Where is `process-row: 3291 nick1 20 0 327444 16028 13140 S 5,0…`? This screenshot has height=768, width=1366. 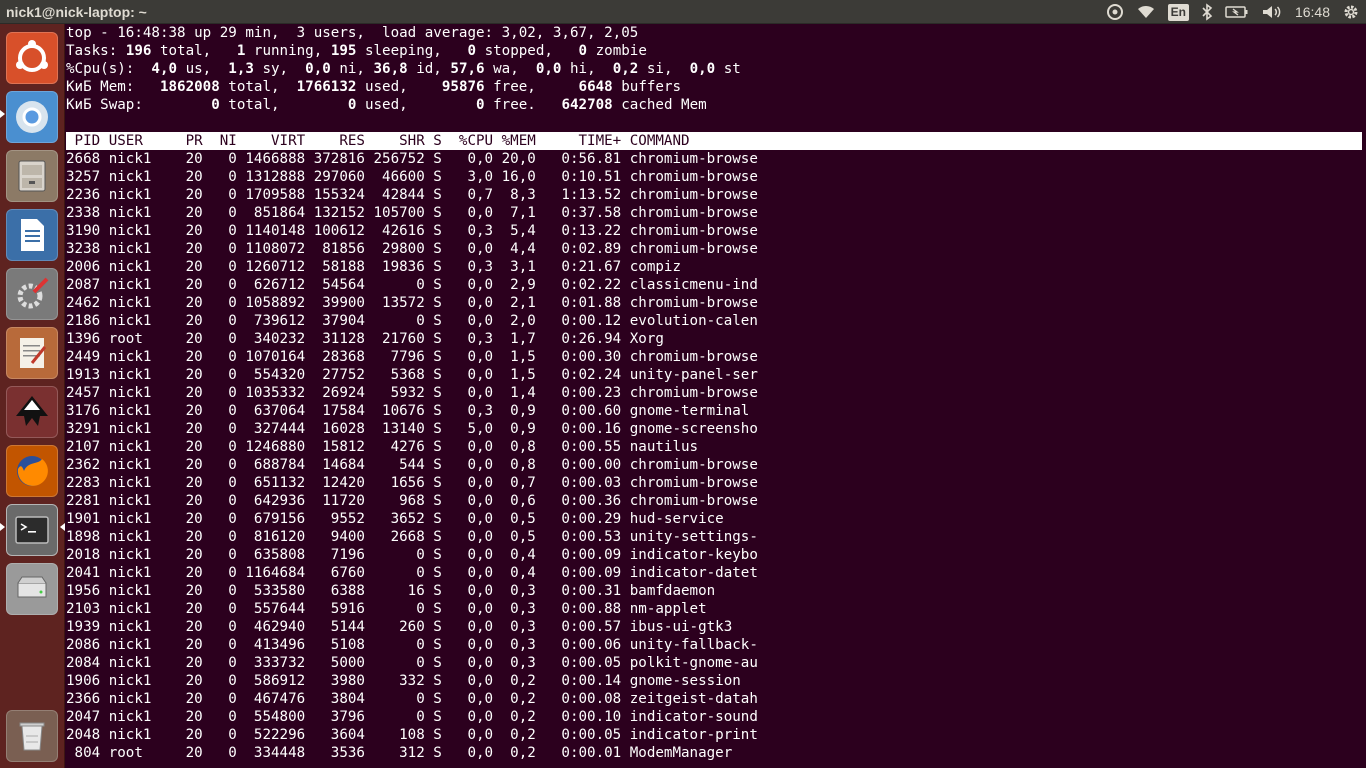 process-row: 3291 nick1 20 0 327444 16028 13140 S 5,0… is located at coordinates (412, 429).